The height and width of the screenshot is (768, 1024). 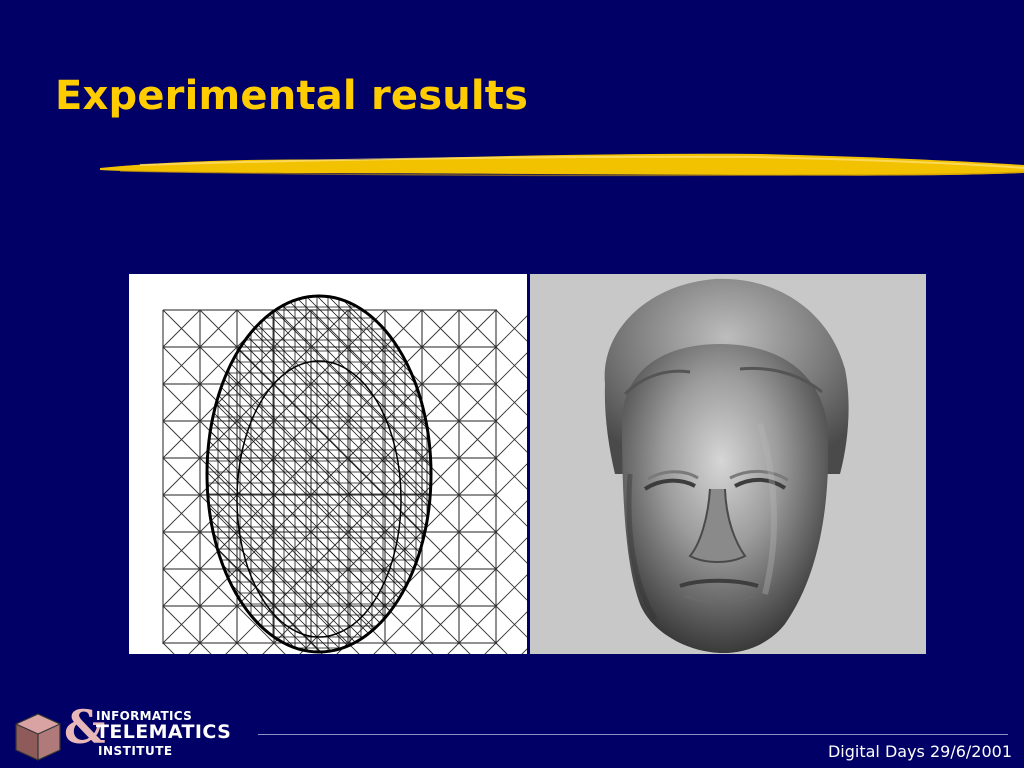 What do you see at coordinates (292, 96) in the screenshot?
I see `slide-title: Experimental results` at bounding box center [292, 96].